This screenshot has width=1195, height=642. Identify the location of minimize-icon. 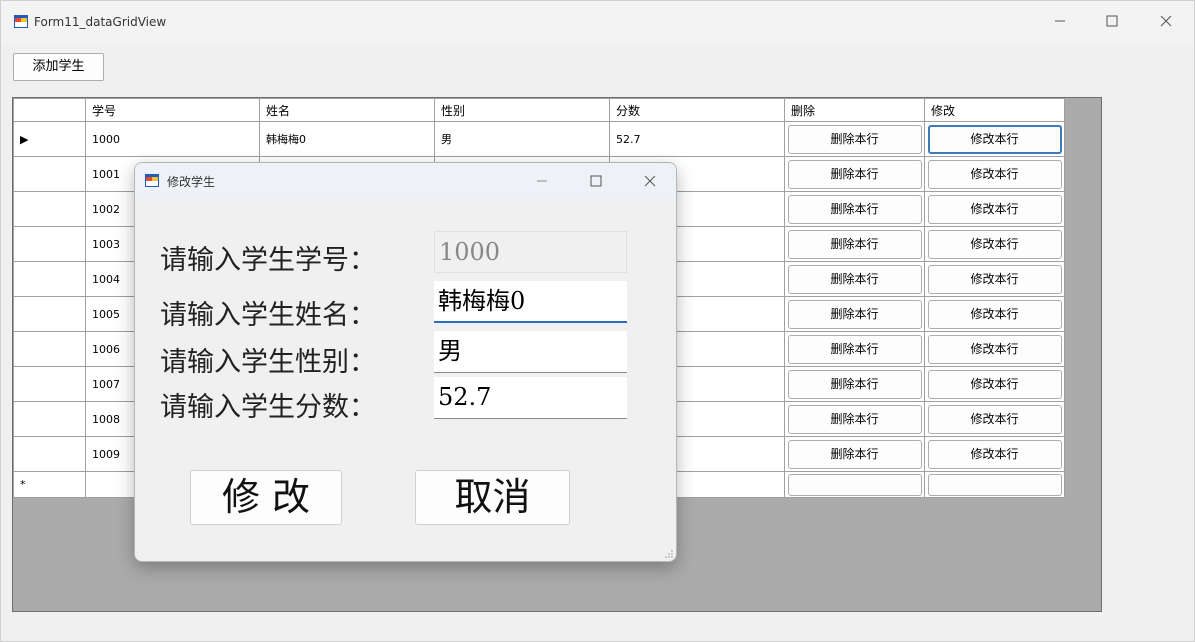
(1060, 21).